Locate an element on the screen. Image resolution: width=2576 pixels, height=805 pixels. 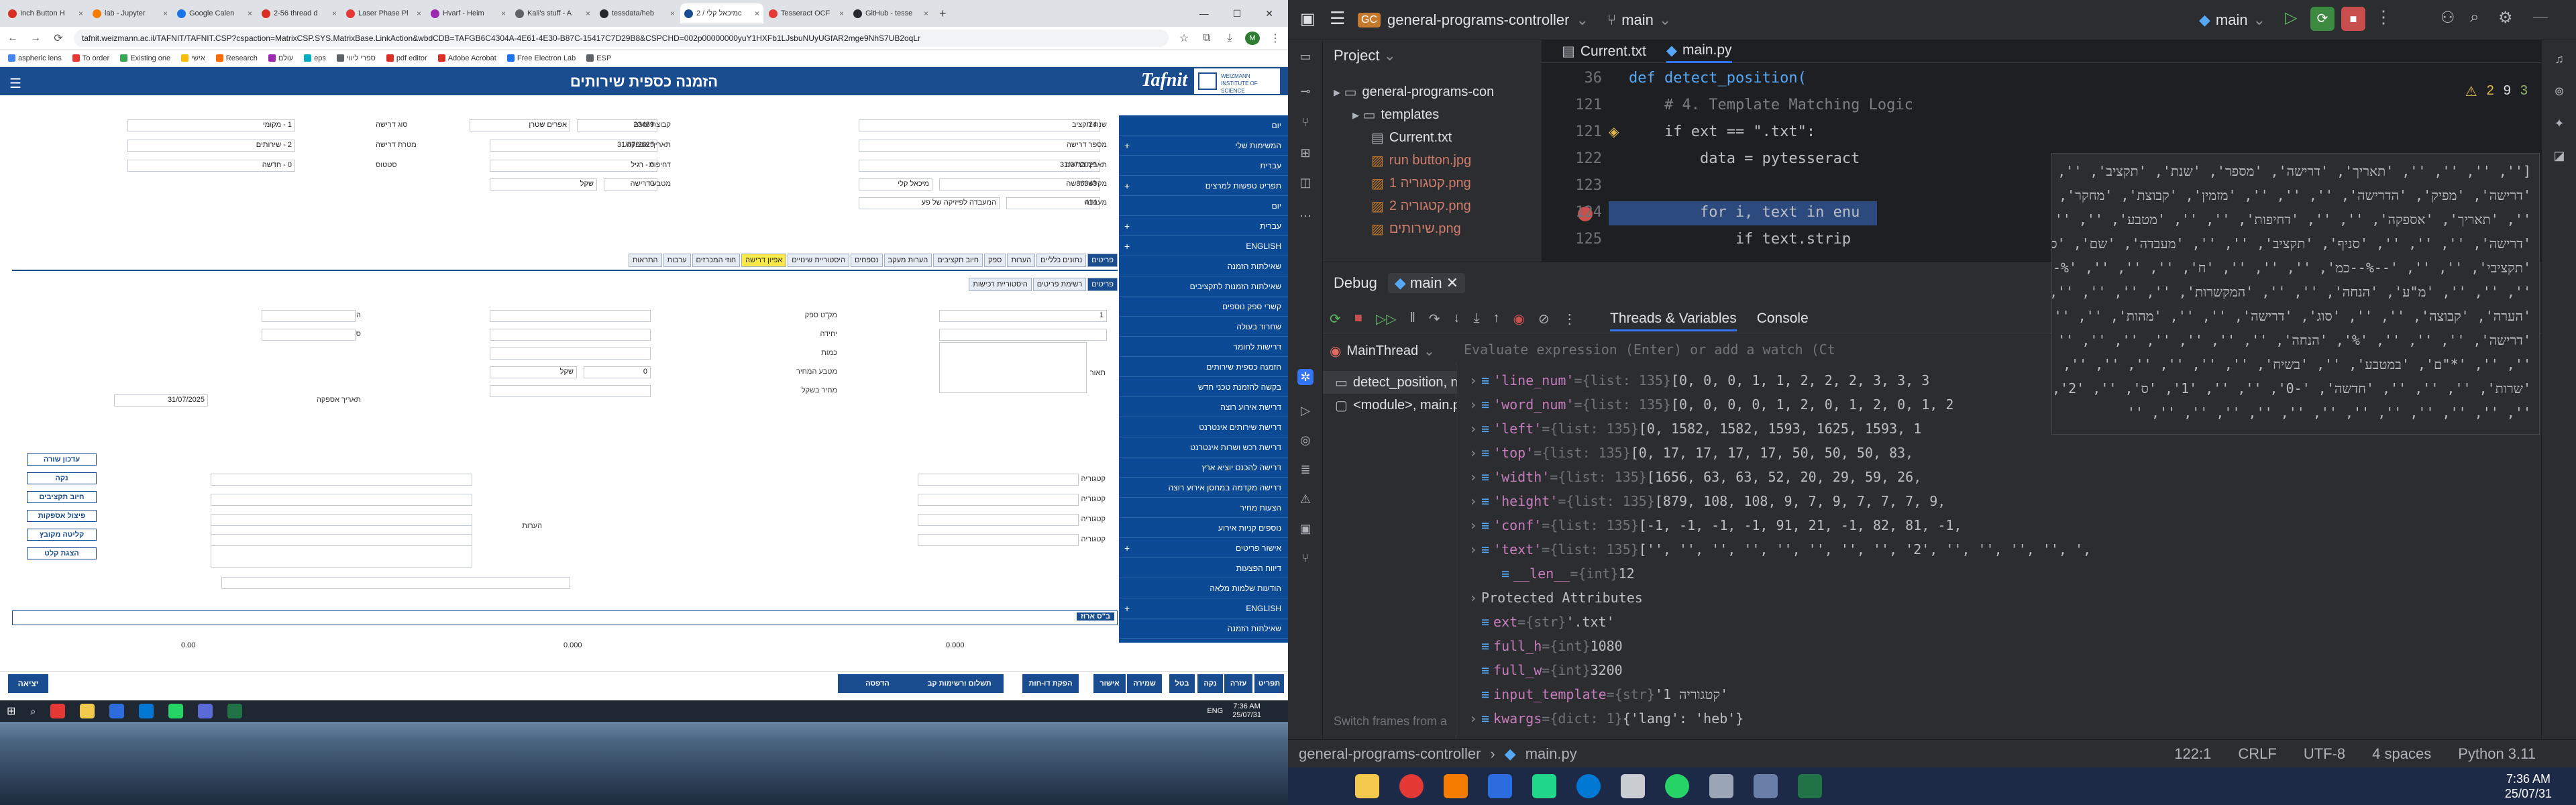
file-encoding: UTF-8 is located at coordinates (2324, 754).